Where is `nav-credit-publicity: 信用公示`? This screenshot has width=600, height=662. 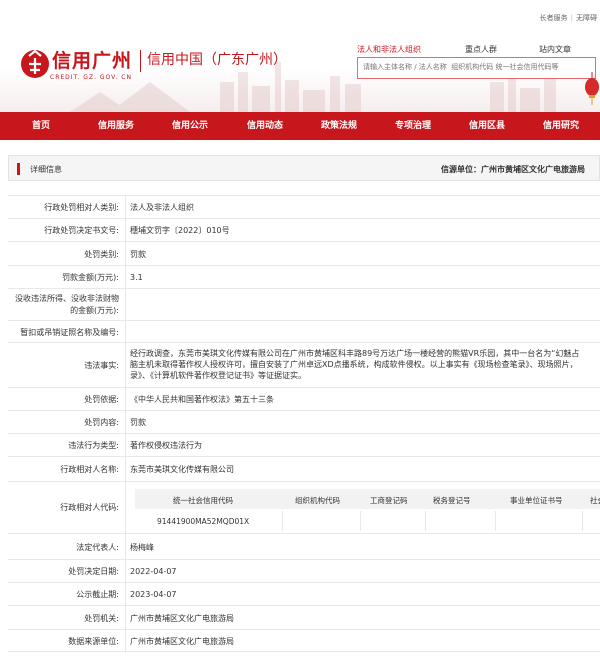 nav-credit-publicity: 信用公示 is located at coordinates (190, 126).